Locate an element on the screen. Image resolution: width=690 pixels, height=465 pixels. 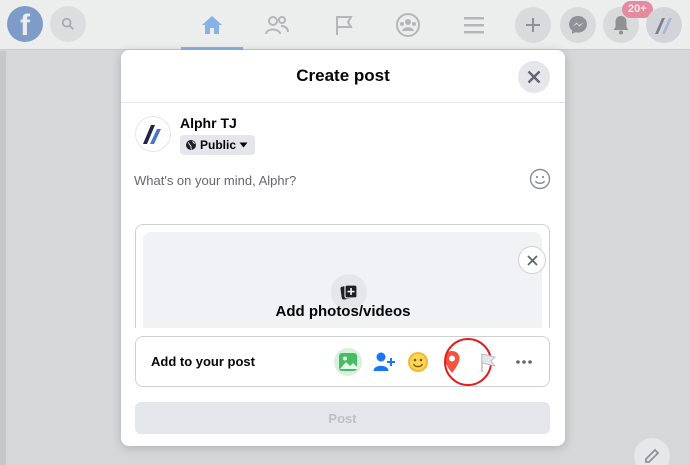
add-to-post-label: Add to your post is located at coordinates (203, 361).